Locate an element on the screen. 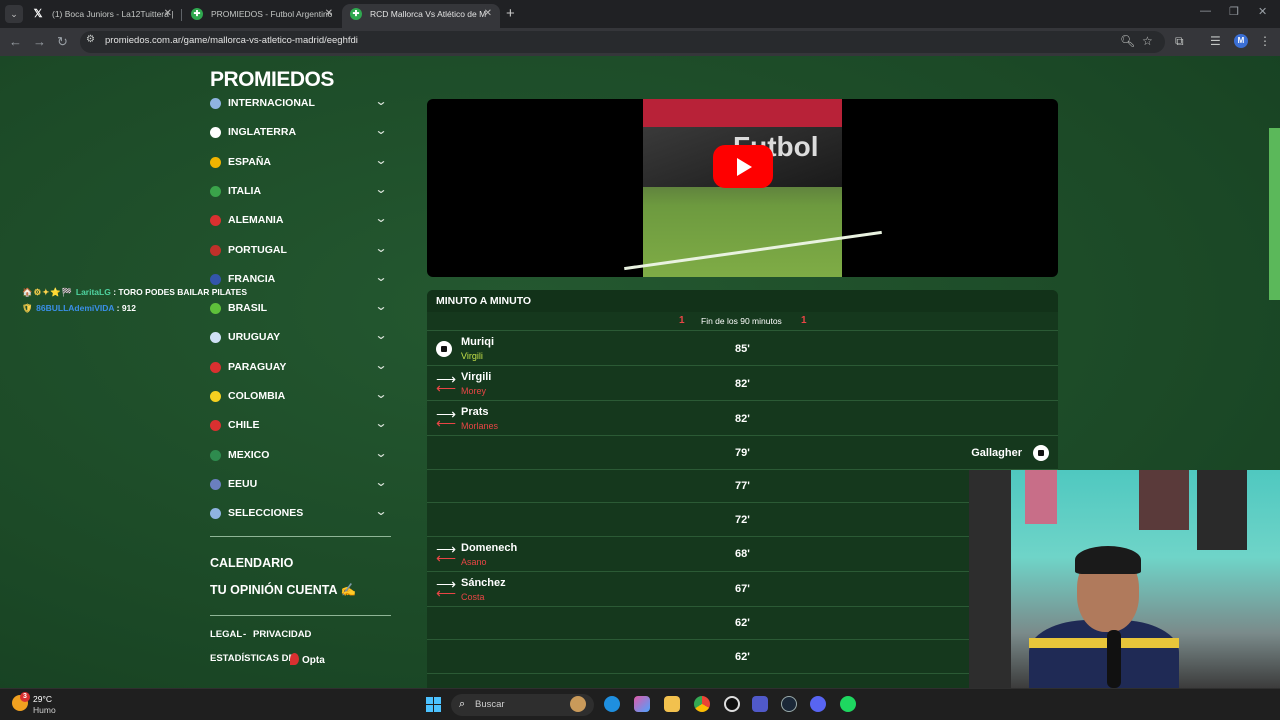 The image size is (1280, 720). sidebar-divider is located at coordinates (300, 615).